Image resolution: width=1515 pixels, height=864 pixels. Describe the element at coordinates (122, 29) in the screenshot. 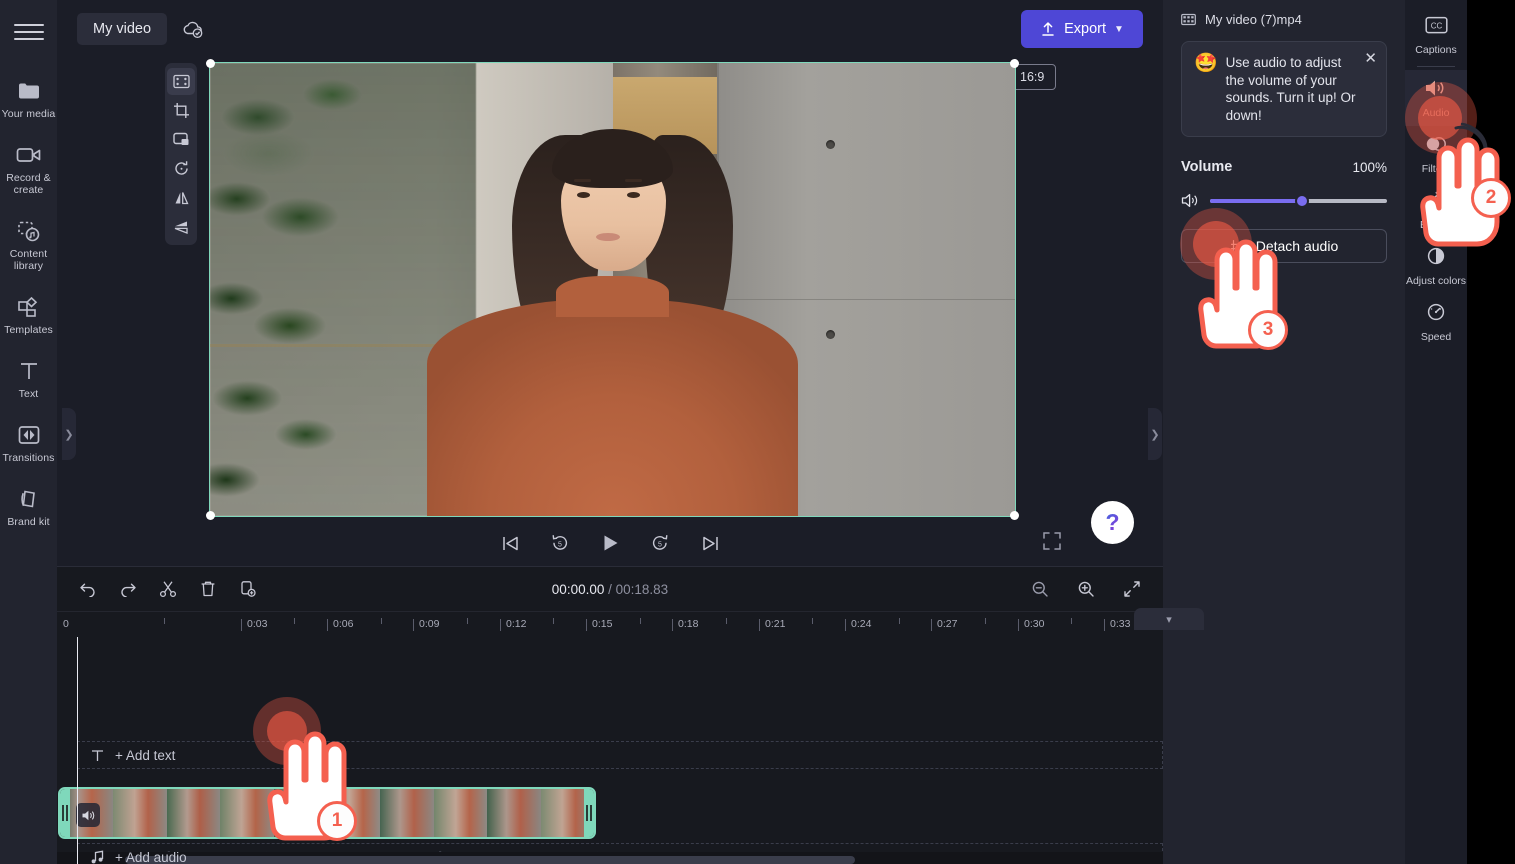

I see `project-title: My video` at that location.